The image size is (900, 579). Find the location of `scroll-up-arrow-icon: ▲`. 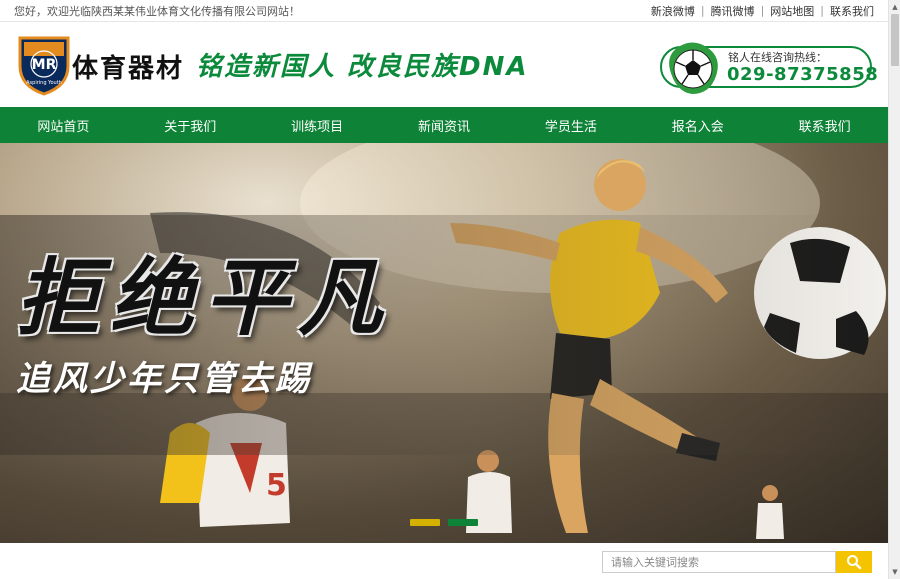

scroll-up-arrow-icon: ▲ is located at coordinates (894, 7).